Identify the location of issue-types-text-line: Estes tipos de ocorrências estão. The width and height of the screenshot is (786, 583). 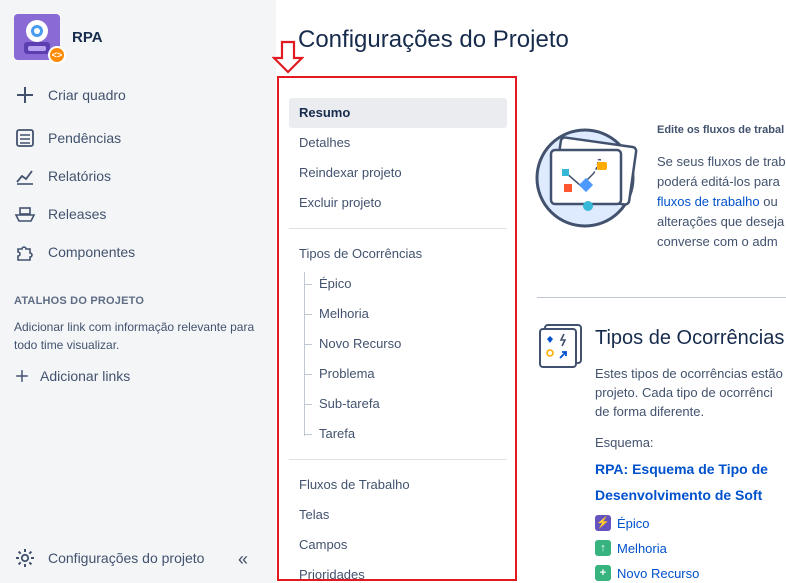
(689, 373).